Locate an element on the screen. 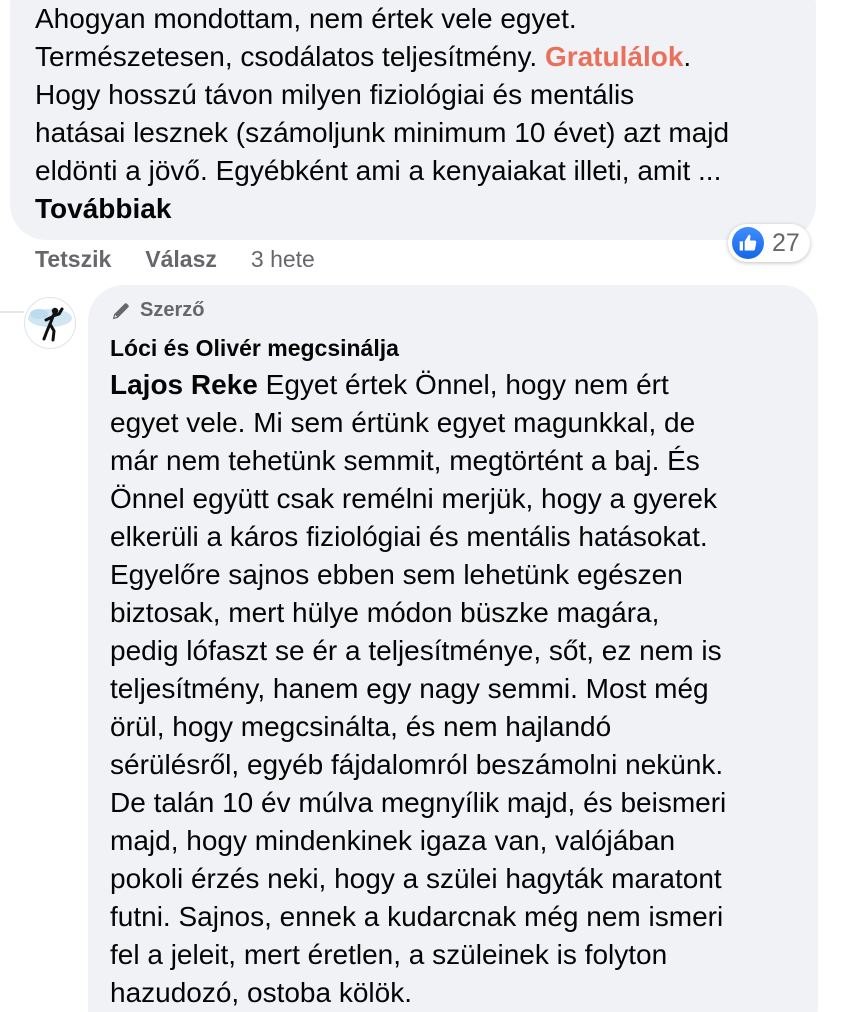 This screenshot has width=864, height=1012. comment-line: Természetesen, csodálatos teljesítmény. is located at coordinates (286, 56).